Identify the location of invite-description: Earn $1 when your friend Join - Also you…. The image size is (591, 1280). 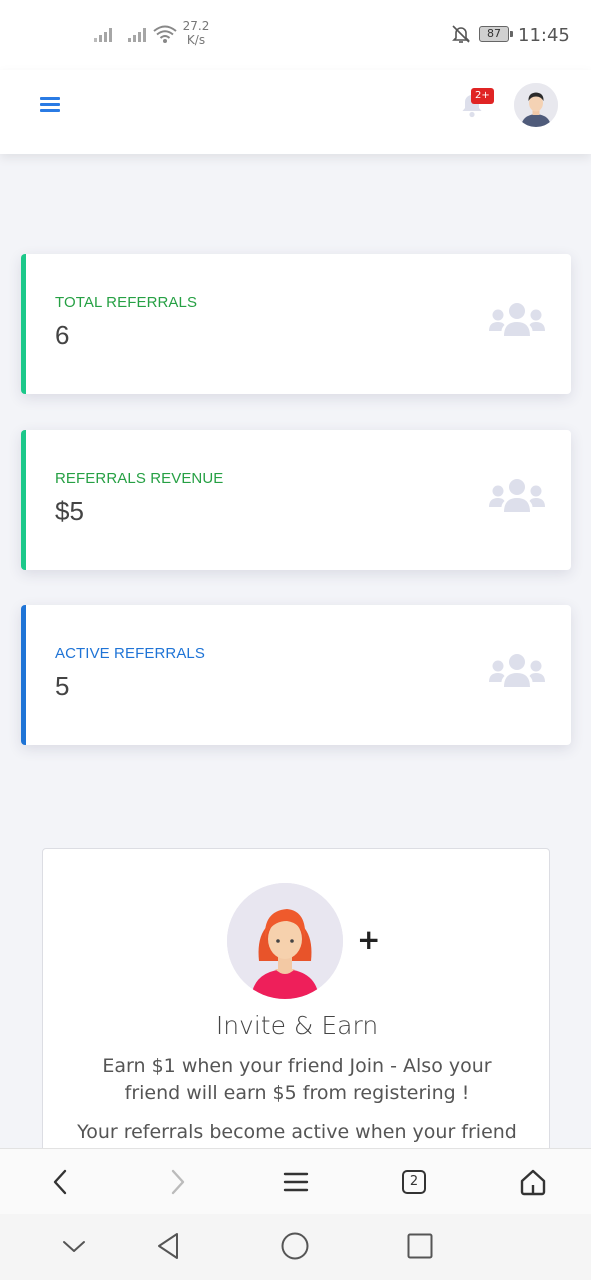
(297, 1079).